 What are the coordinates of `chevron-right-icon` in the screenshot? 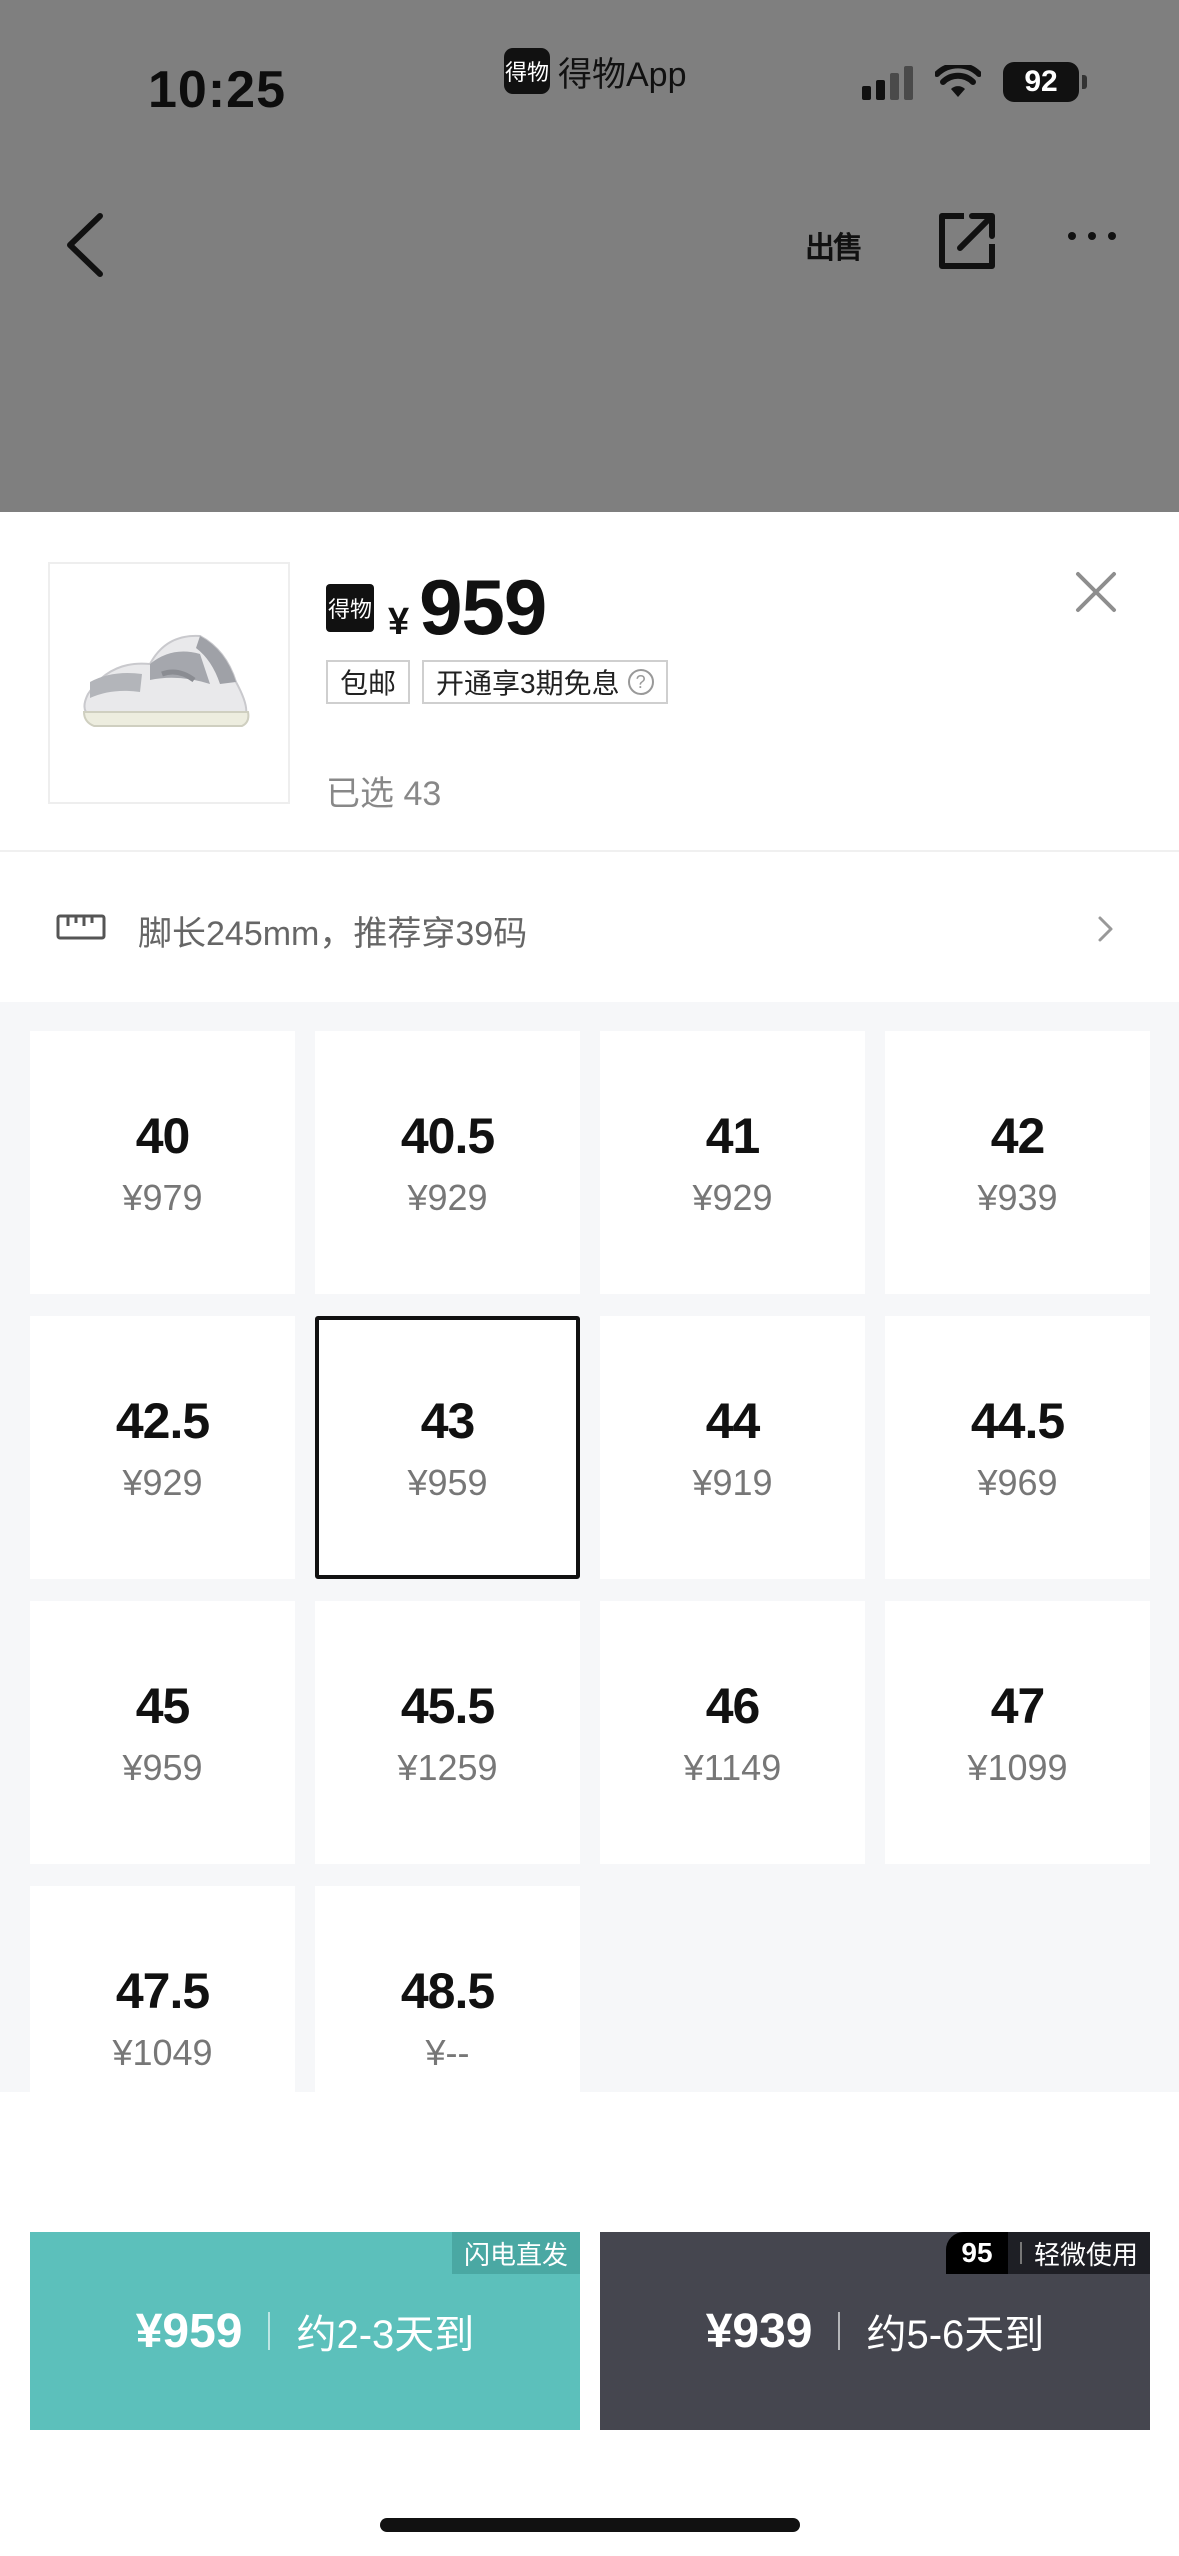 It's located at (1106, 929).